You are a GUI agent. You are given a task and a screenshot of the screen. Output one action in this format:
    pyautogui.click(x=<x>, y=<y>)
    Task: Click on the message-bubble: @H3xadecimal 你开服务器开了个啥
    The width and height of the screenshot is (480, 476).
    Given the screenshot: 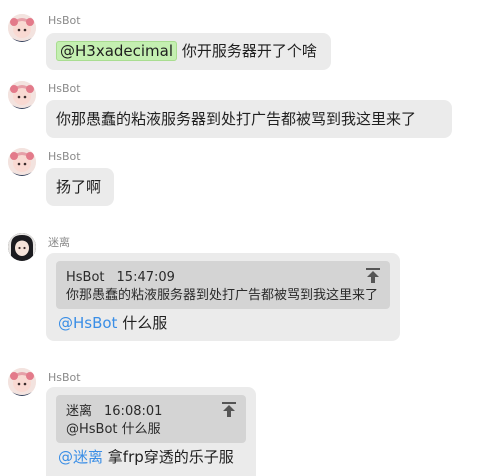 What is the action you would take?
    pyautogui.click(x=188, y=51)
    